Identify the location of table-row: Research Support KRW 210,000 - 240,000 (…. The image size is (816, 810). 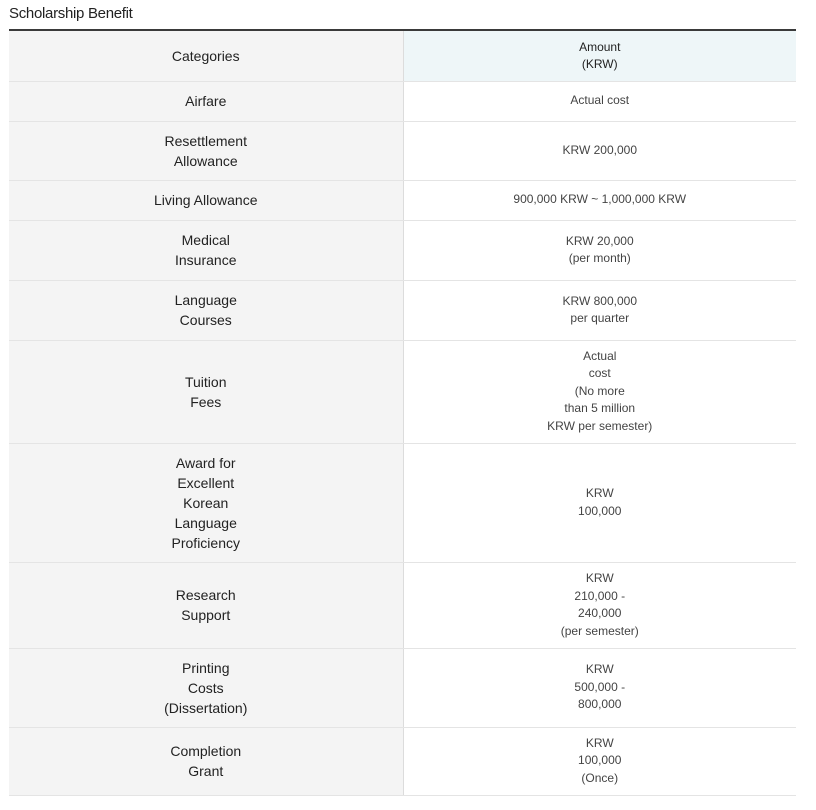
(402, 605).